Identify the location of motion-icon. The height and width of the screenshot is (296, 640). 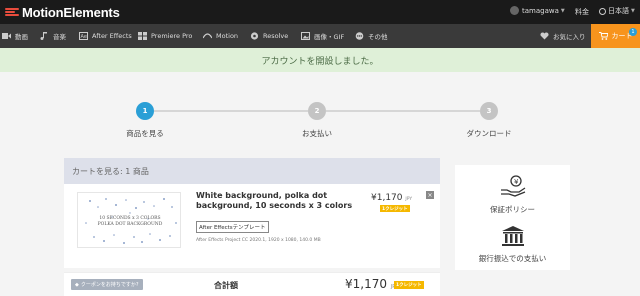
(207, 36).